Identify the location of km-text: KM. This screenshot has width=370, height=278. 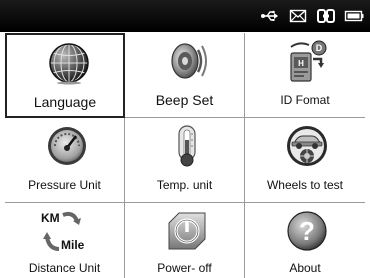
(50, 218).